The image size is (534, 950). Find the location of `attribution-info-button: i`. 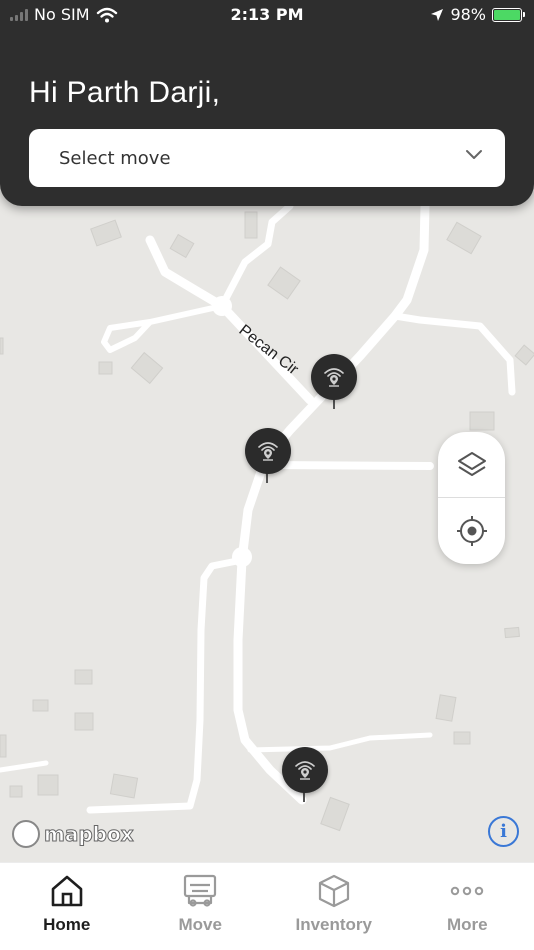

attribution-info-button: i is located at coordinates (503, 831).